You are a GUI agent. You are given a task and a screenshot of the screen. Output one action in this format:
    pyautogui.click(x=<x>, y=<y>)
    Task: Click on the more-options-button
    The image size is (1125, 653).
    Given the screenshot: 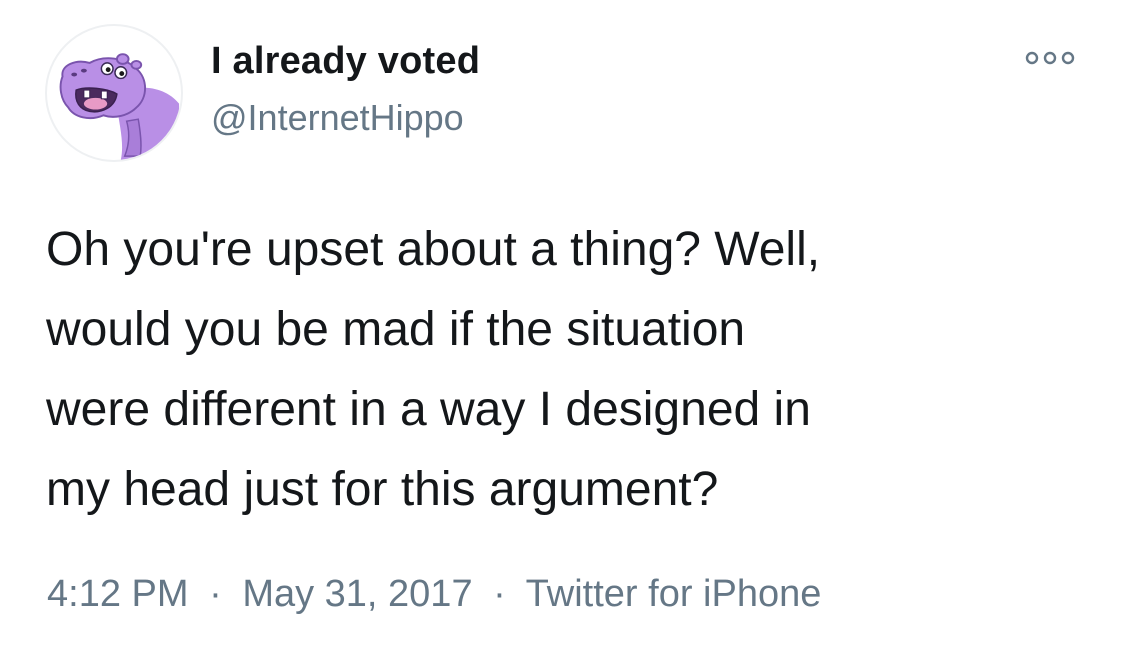 What is the action you would take?
    pyautogui.click(x=1050, y=58)
    